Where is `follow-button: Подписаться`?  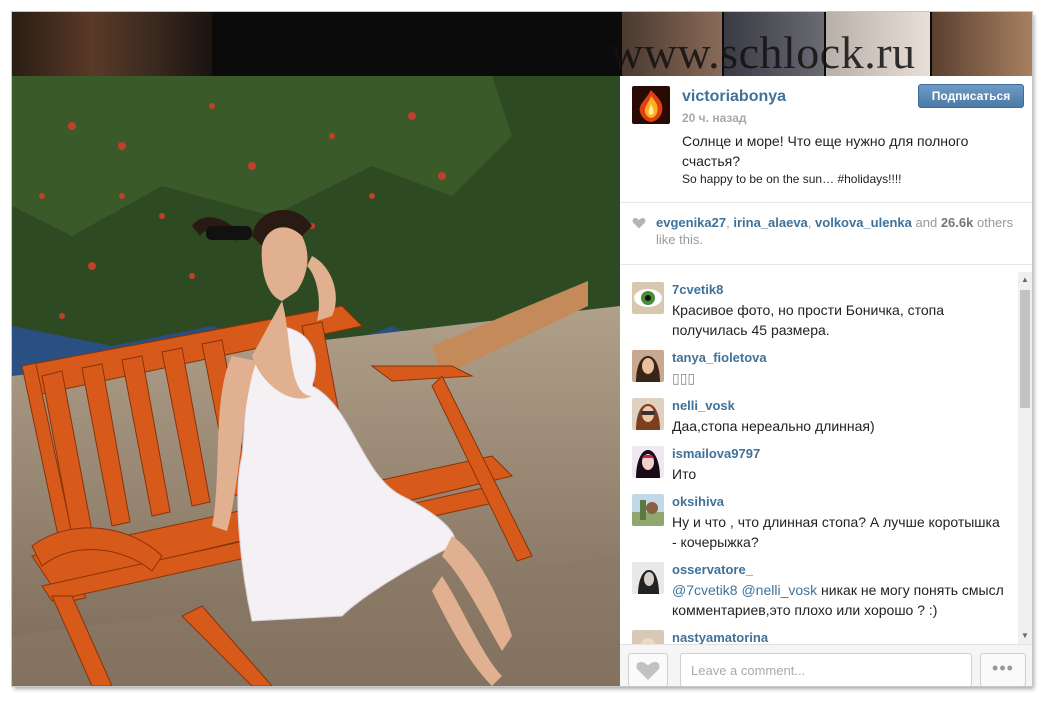 follow-button: Подписаться is located at coordinates (971, 96).